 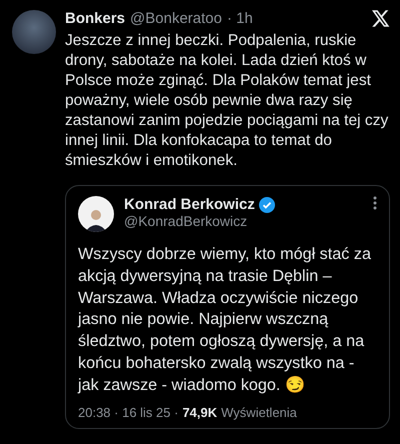 I want to click on author-handle: @Bonkeratoo, so click(x=176, y=18).